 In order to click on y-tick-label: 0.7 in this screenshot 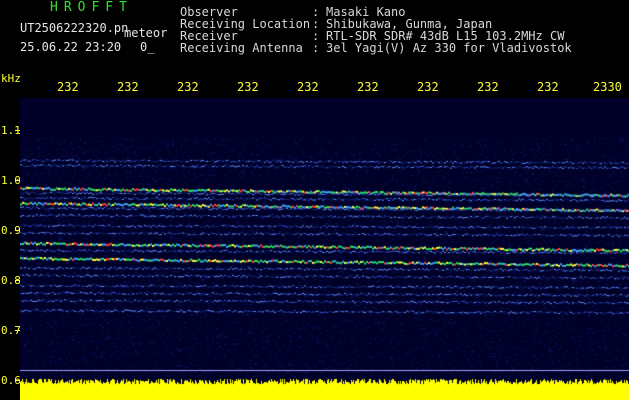, I will do `click(11, 330)`.